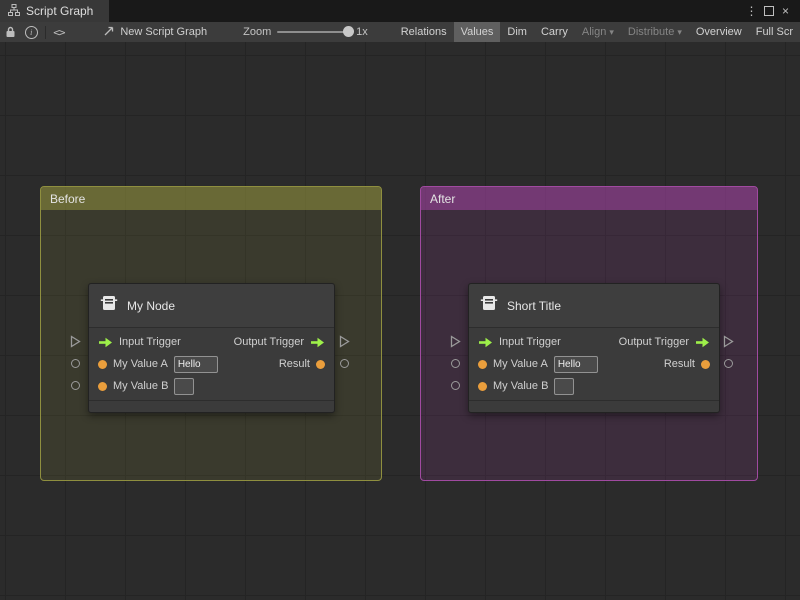 The image size is (800, 600). What do you see at coordinates (400, 11) in the screenshot?
I see `tab-bar: Script Graph ⋮ ×` at bounding box center [400, 11].